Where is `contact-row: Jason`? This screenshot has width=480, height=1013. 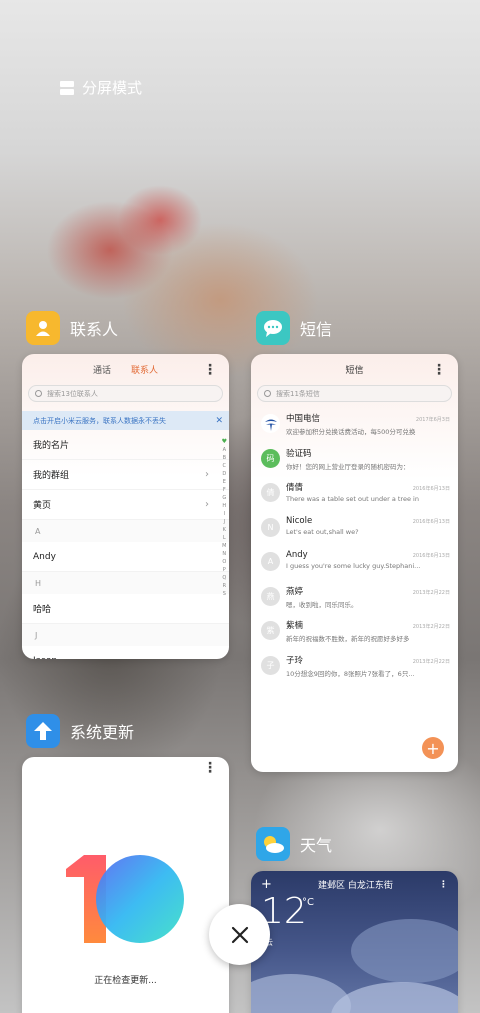 contact-row: Jason is located at coordinates (125, 653).